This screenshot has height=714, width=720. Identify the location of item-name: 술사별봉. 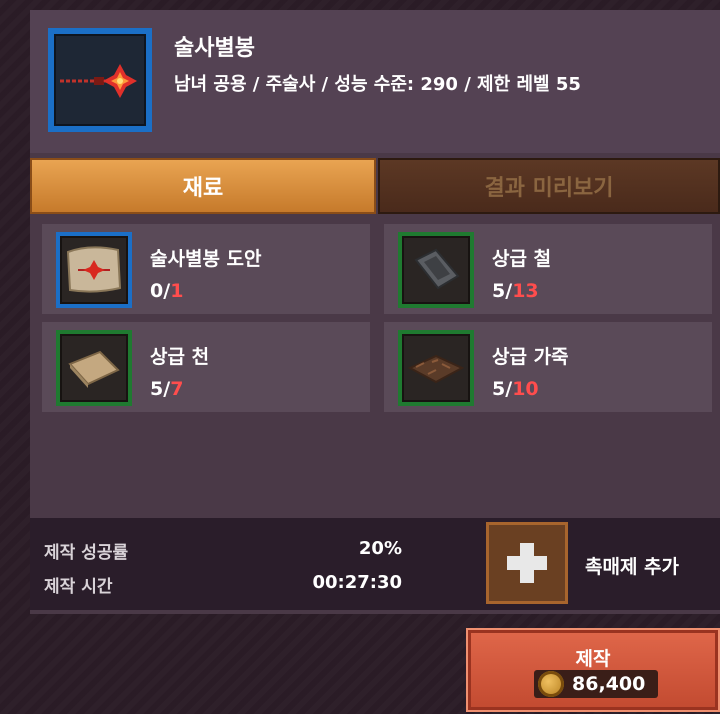
(214, 48).